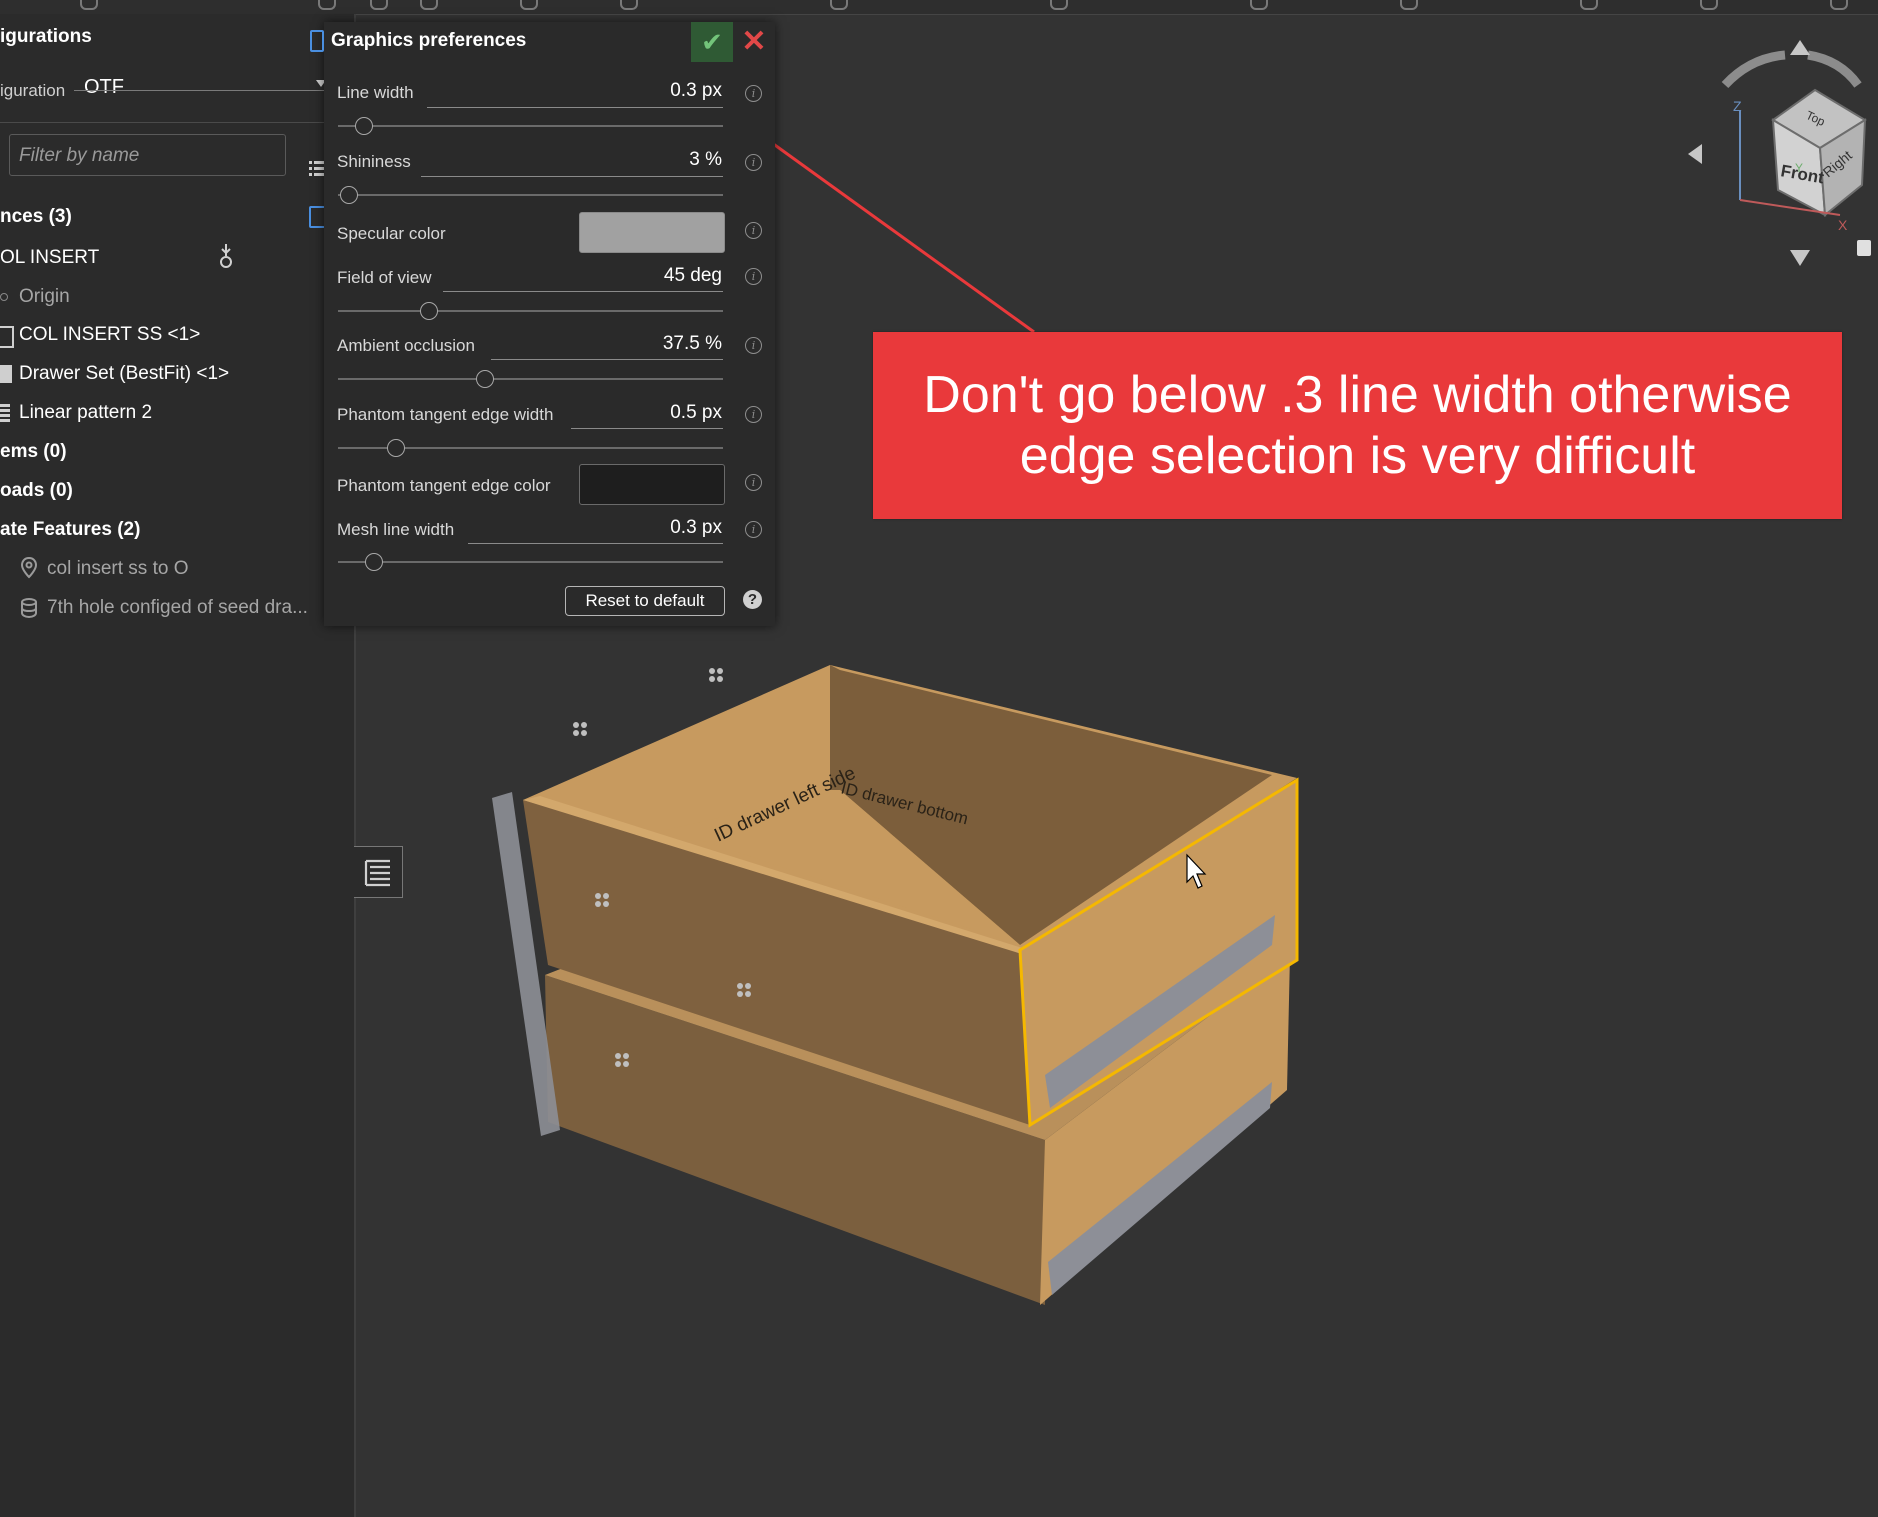 This screenshot has width=1878, height=1517. Describe the element at coordinates (693, 276) in the screenshot. I see `field-of-view-value: 45 deg` at that location.